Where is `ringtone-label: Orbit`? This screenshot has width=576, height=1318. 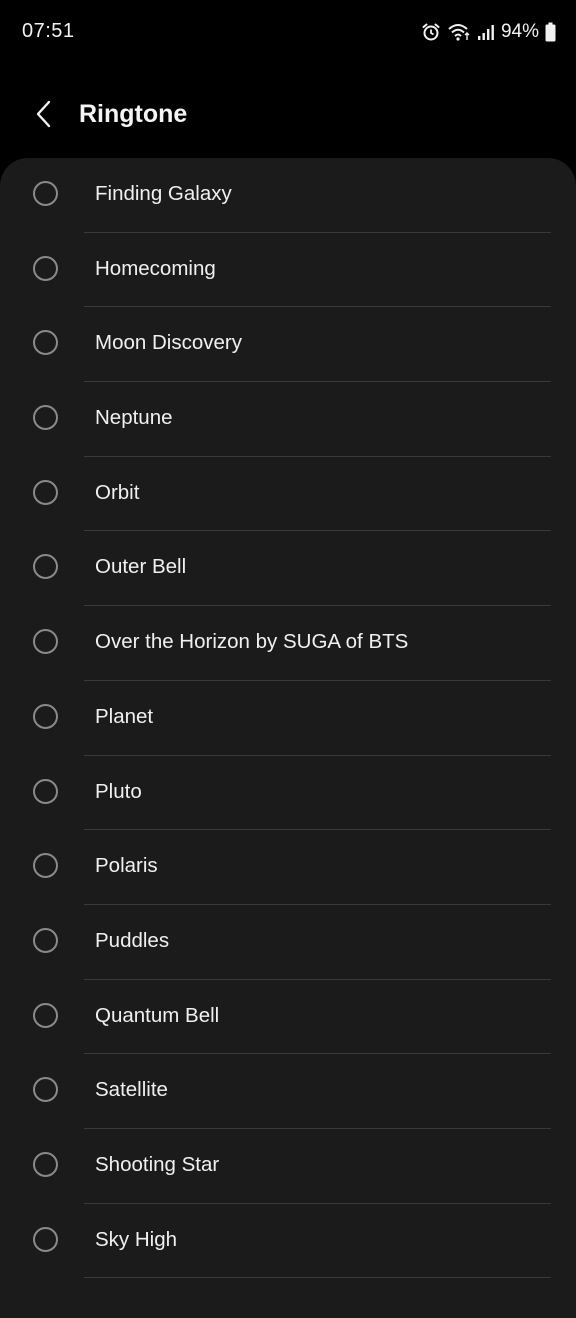
ringtone-label: Orbit is located at coordinates (117, 492).